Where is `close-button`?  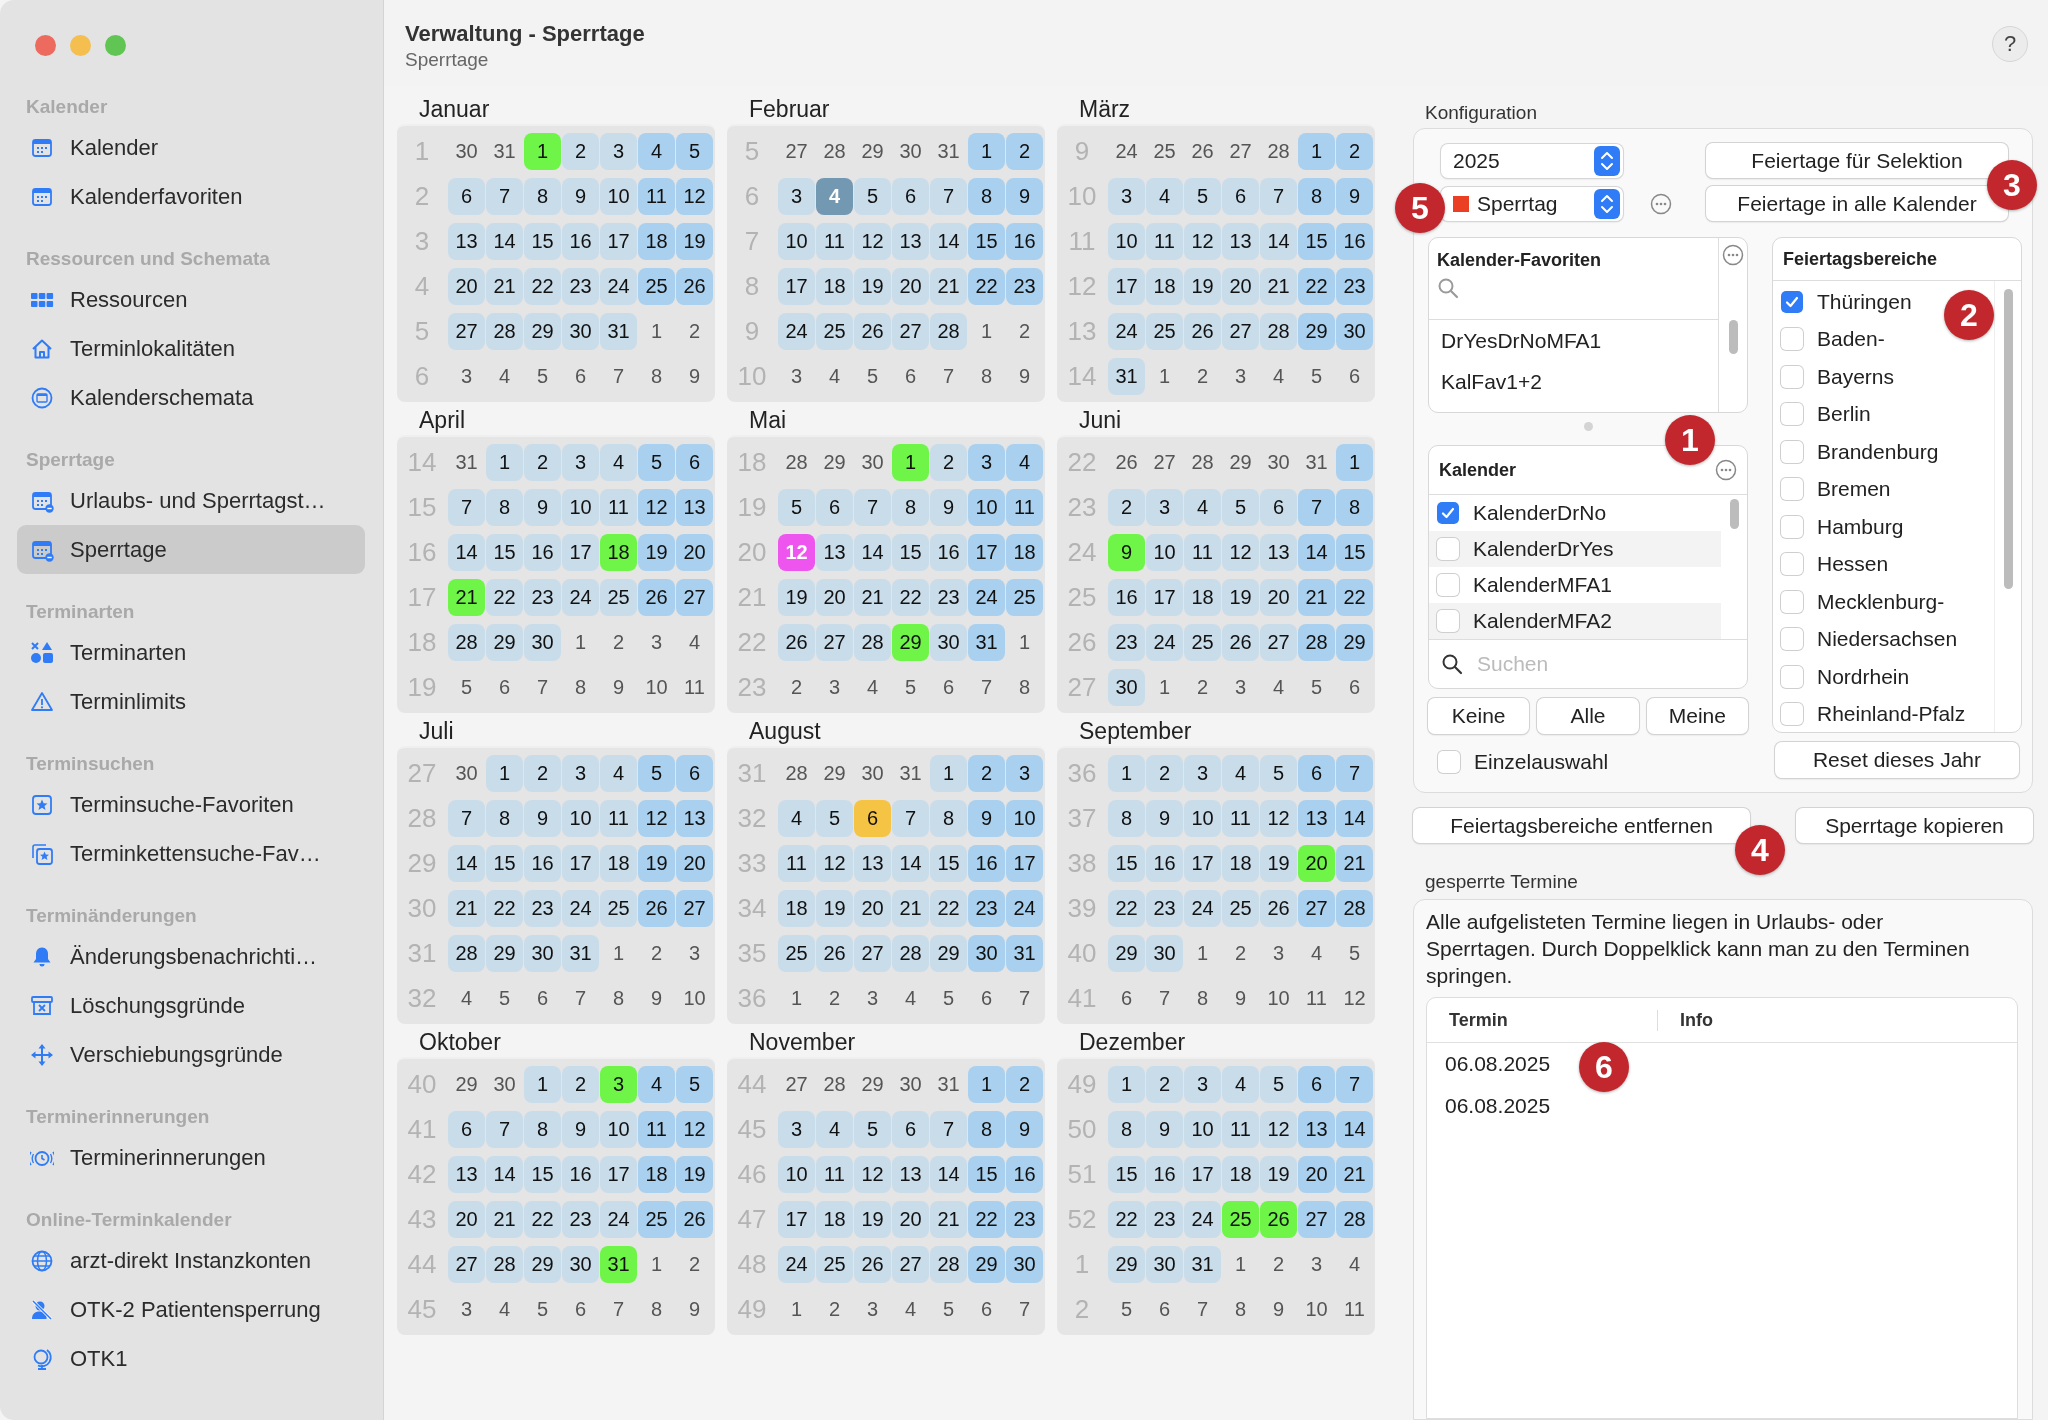
close-button is located at coordinates (45, 45).